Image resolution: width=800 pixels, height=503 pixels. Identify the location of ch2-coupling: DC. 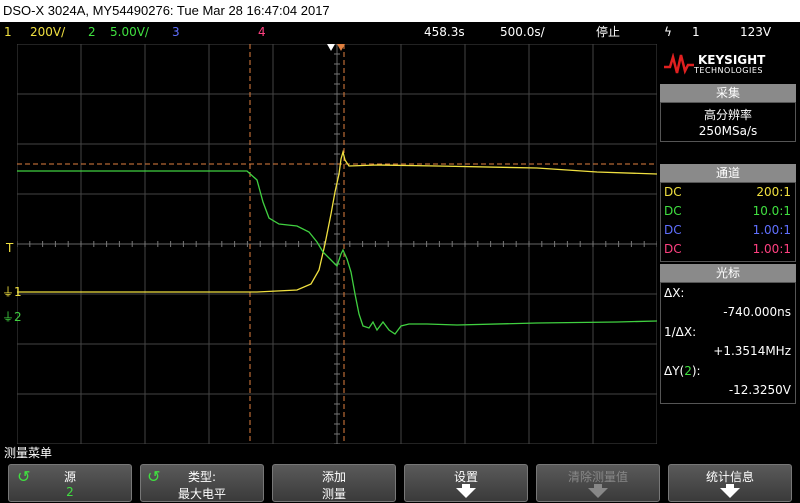
(673, 211).